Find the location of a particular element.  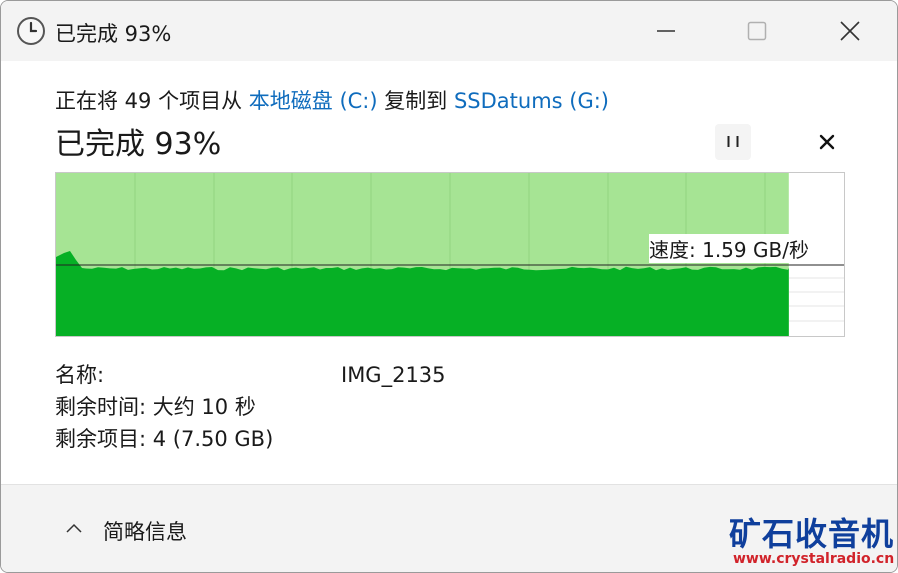

minimize-icon is located at coordinates (666, 31).